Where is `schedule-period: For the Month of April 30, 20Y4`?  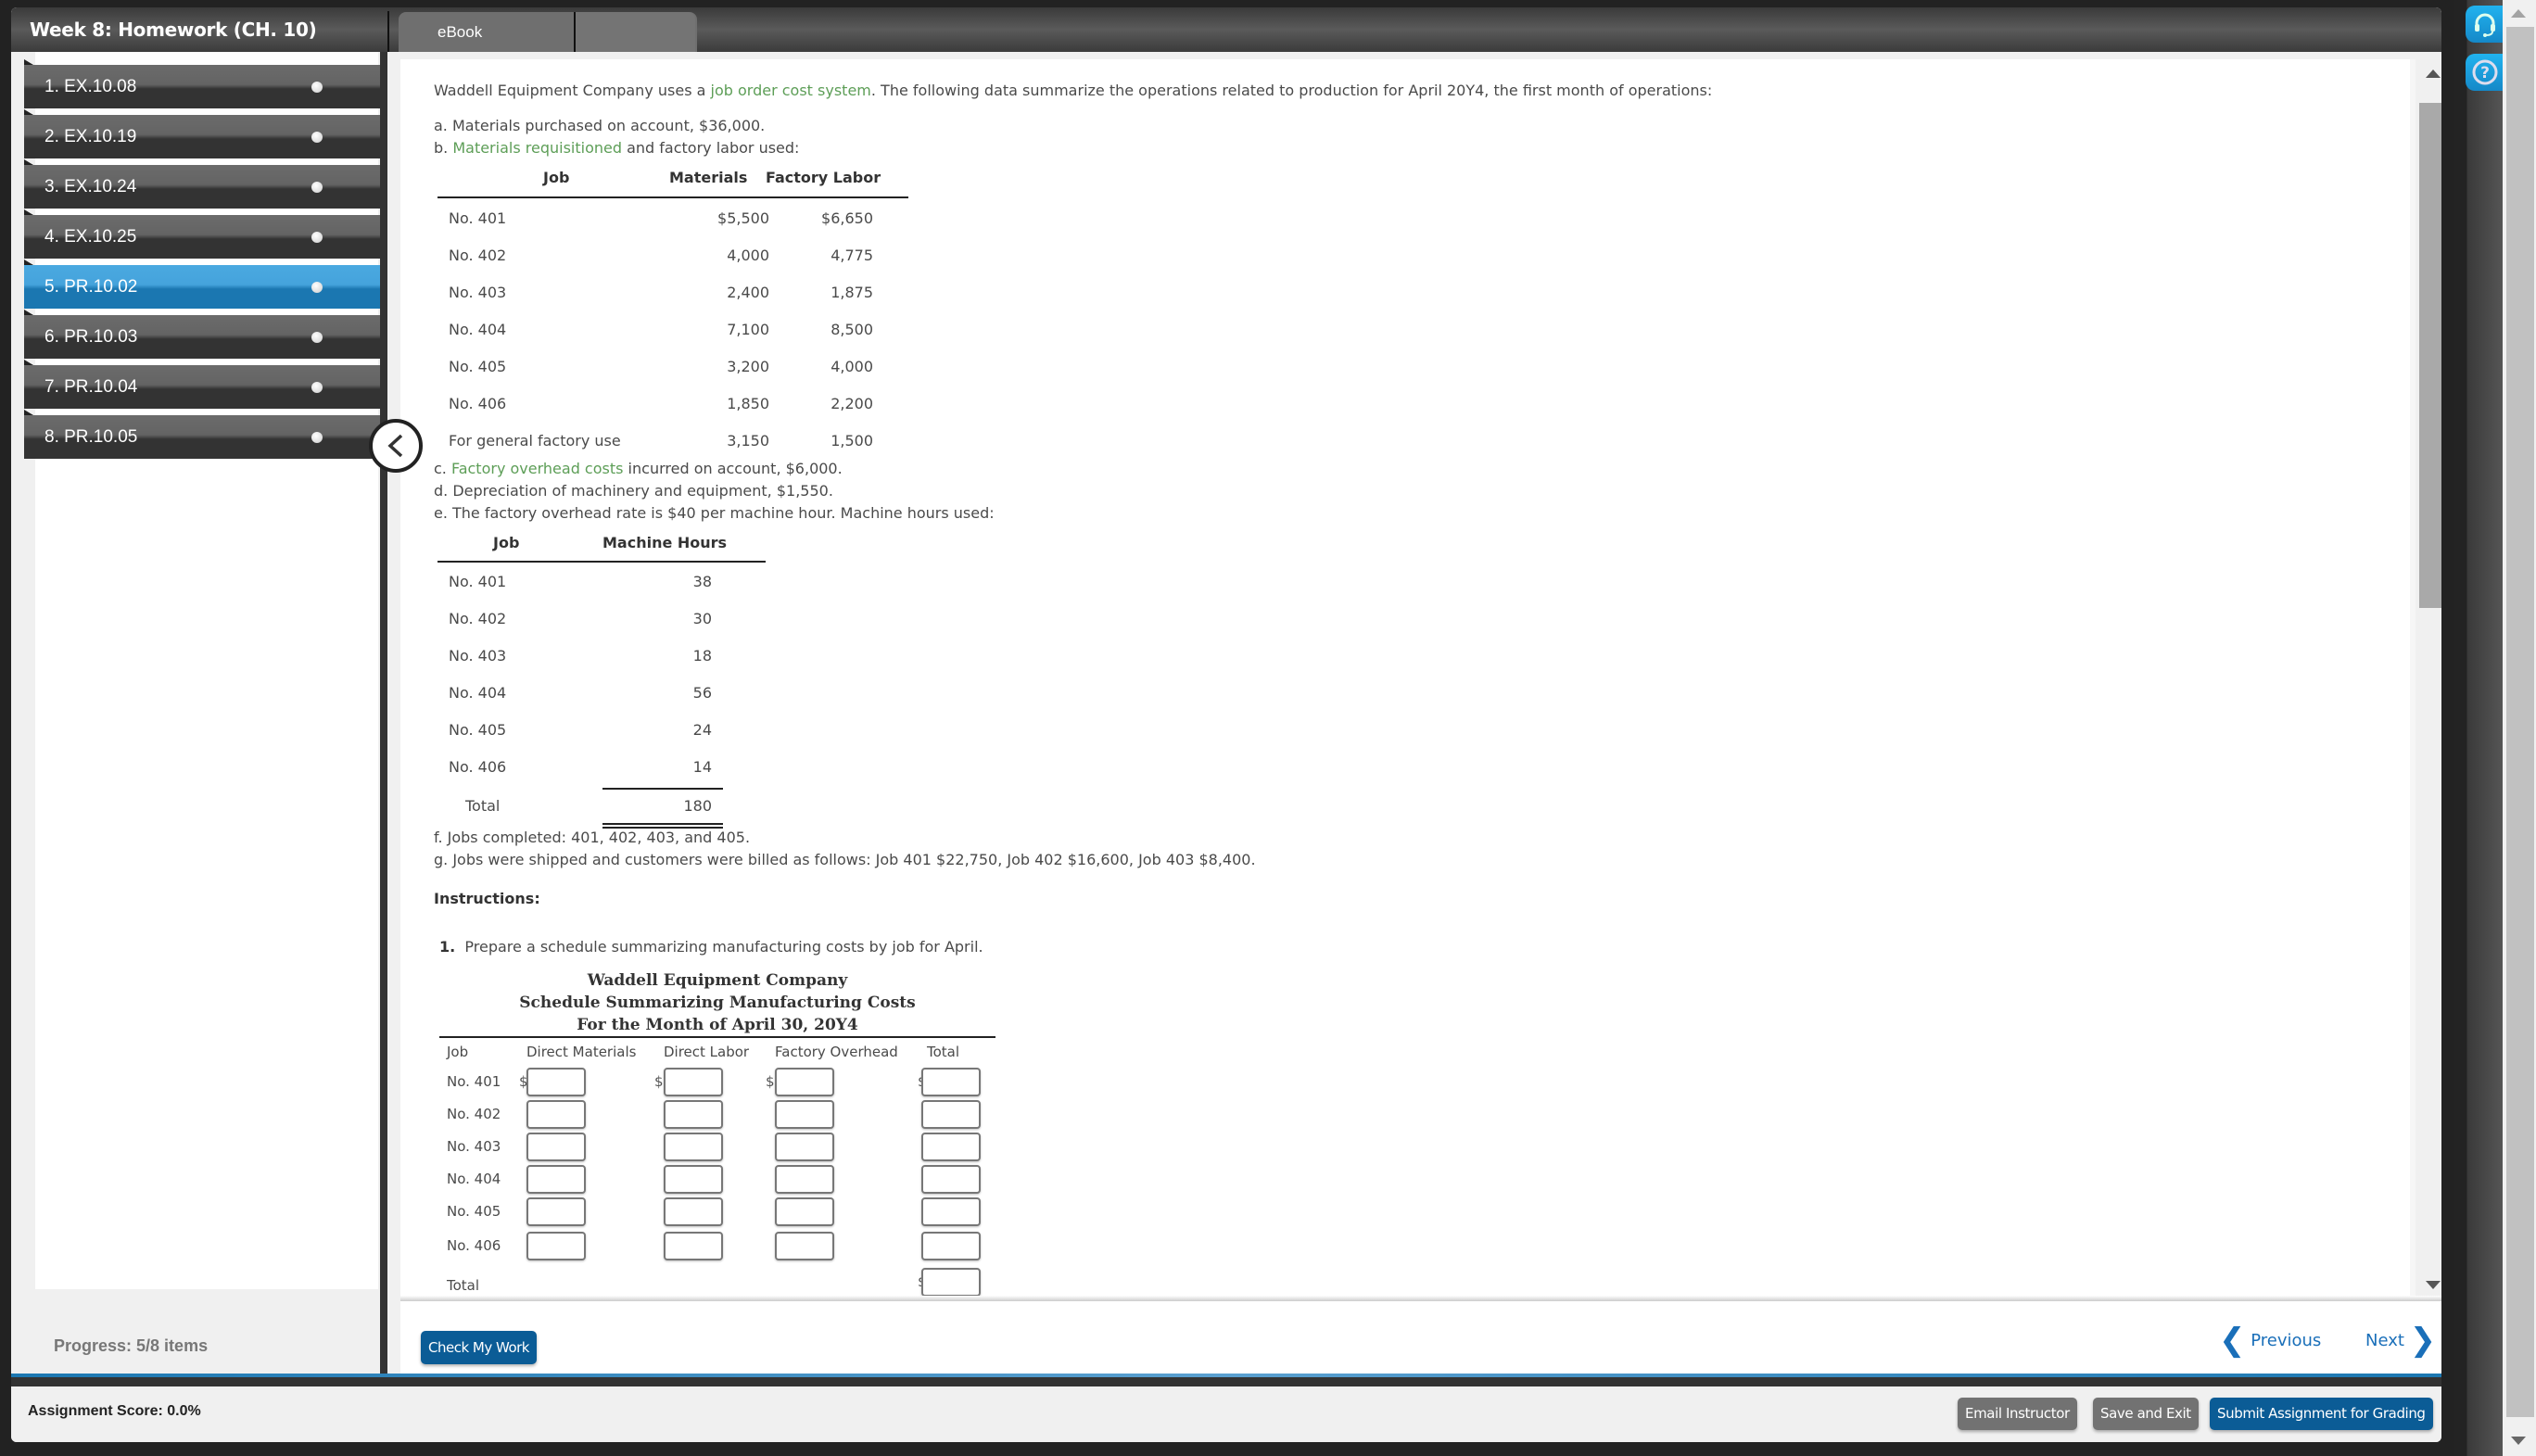 schedule-period: For the Month of April 30, 20Y4 is located at coordinates (717, 1025).